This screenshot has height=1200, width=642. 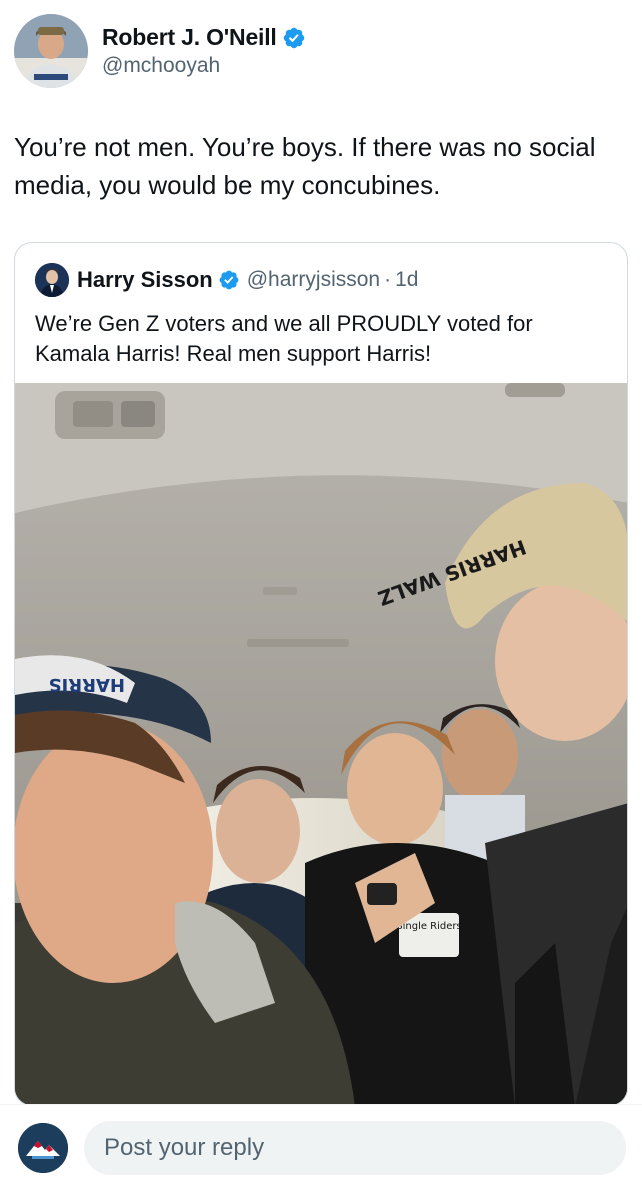 I want to click on quoted-post-header: Harry Sisson @harryjsisson · 1d, so click(x=226, y=280).